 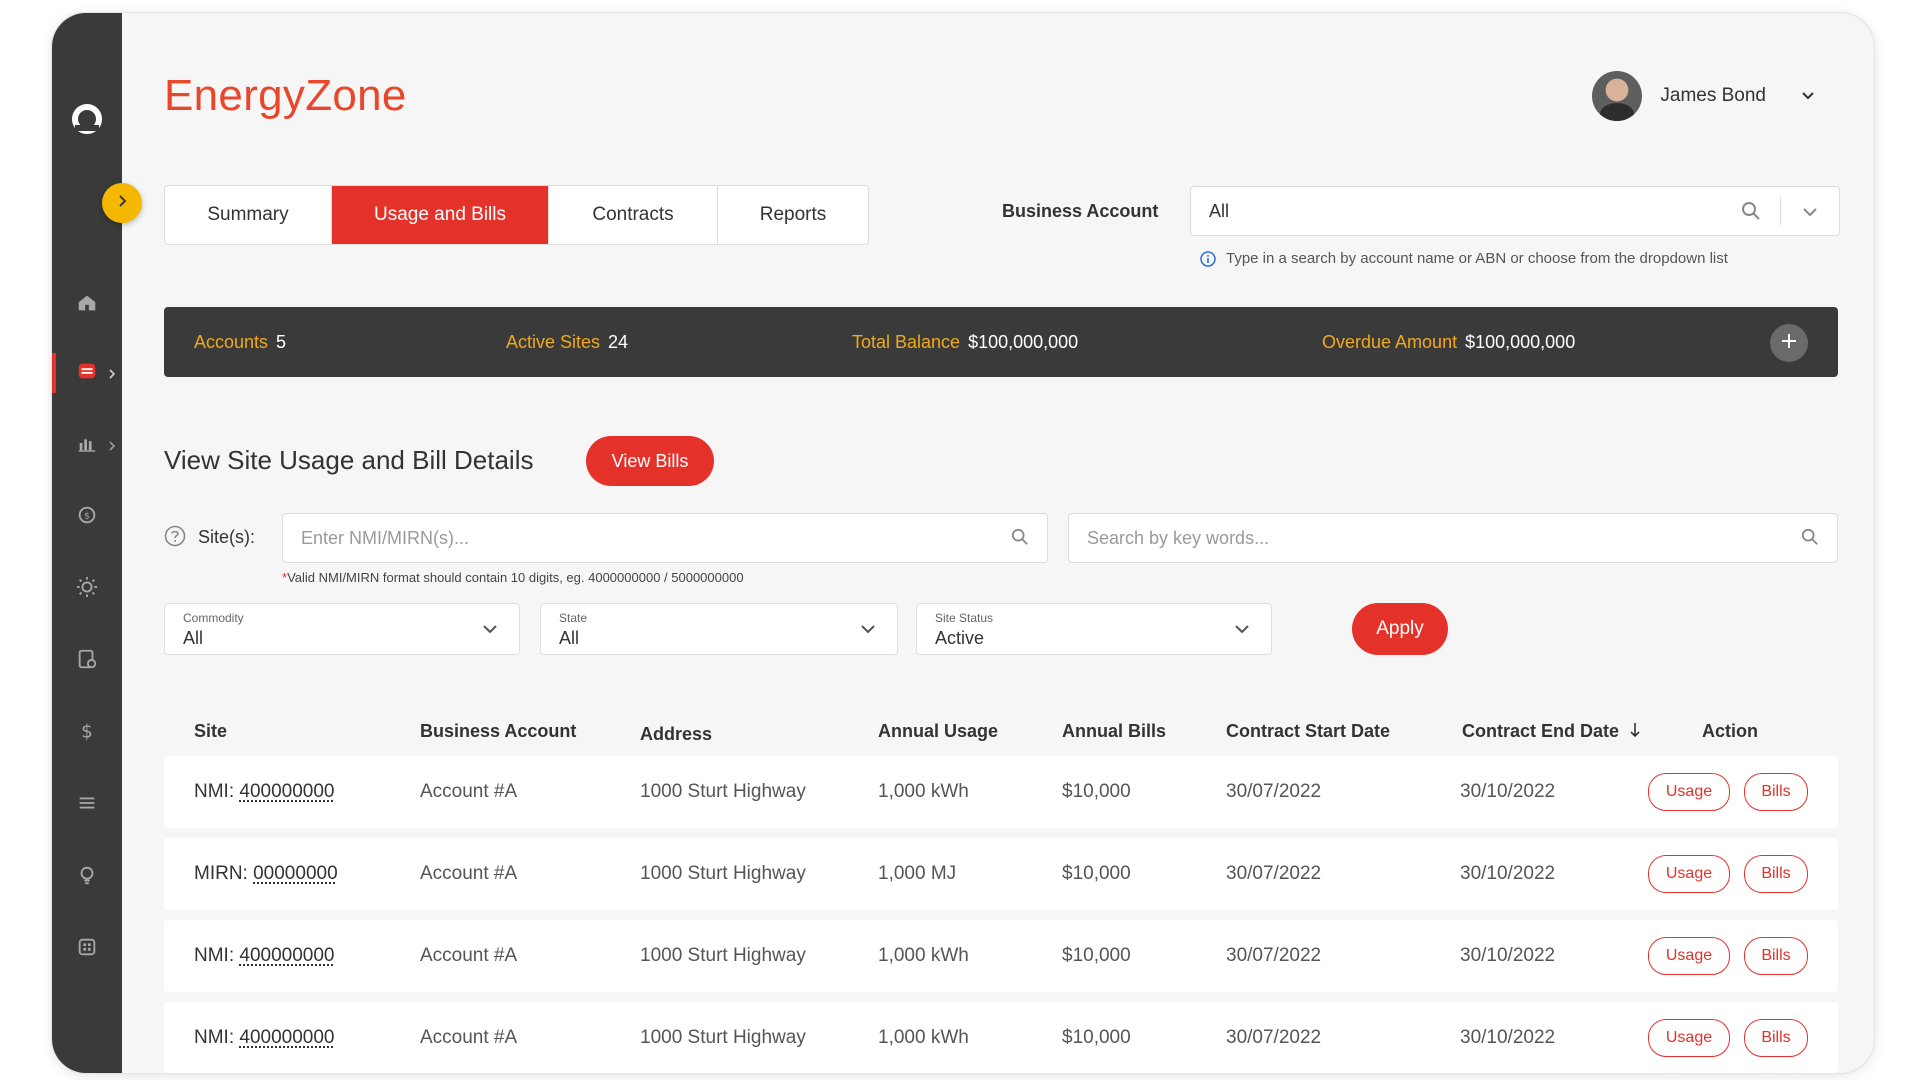 What do you see at coordinates (210, 731) in the screenshot?
I see `column-header-site: Site` at bounding box center [210, 731].